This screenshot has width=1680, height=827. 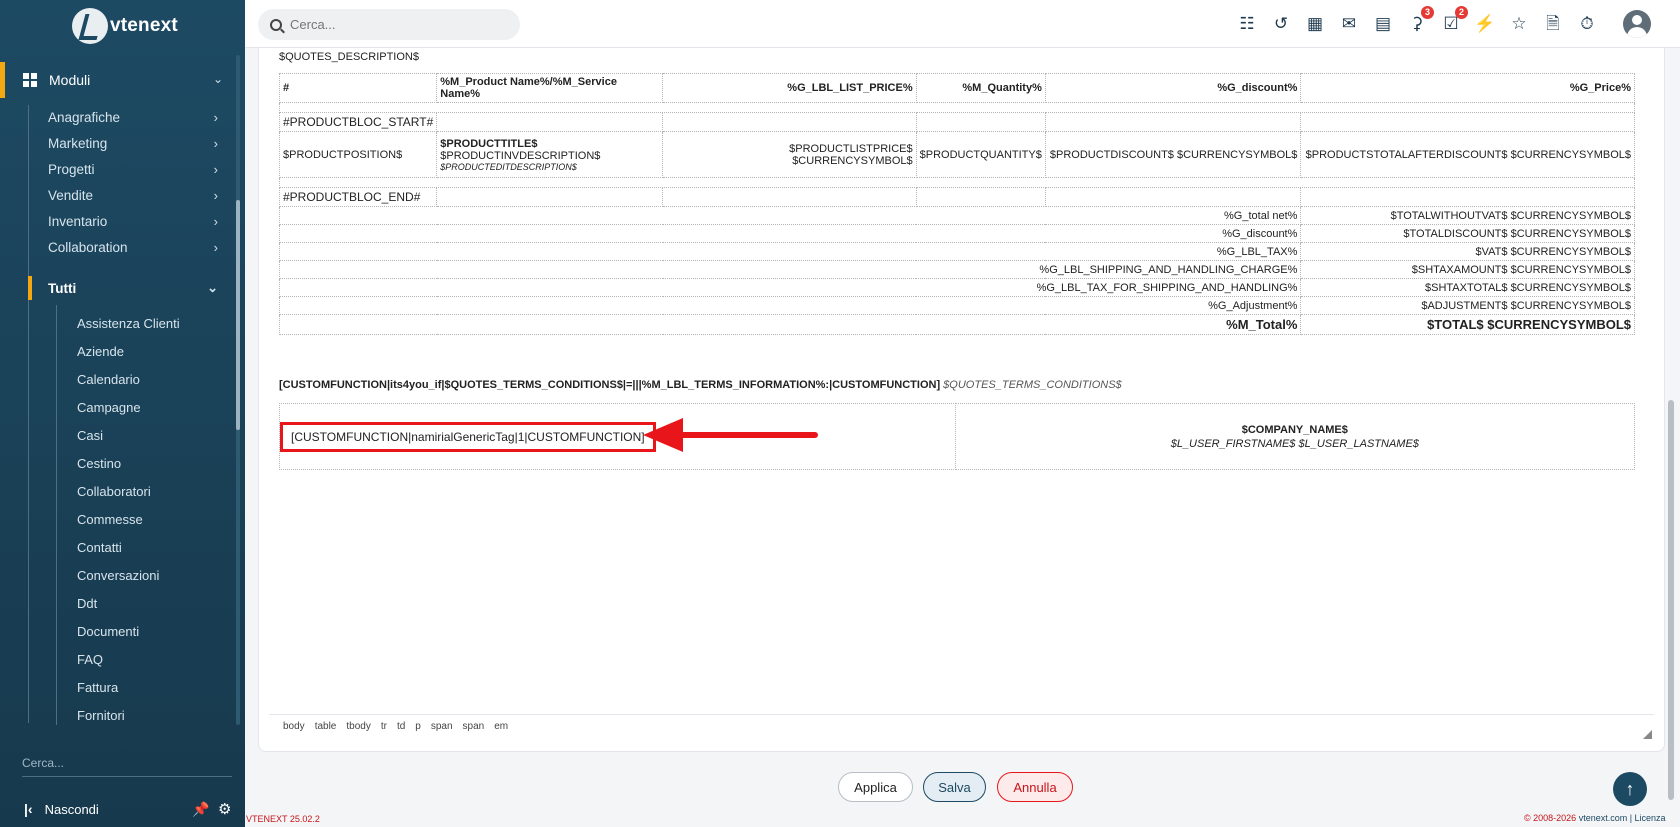 What do you see at coordinates (118, 575) in the screenshot?
I see `sidebar-subitem: Conversazioni` at bounding box center [118, 575].